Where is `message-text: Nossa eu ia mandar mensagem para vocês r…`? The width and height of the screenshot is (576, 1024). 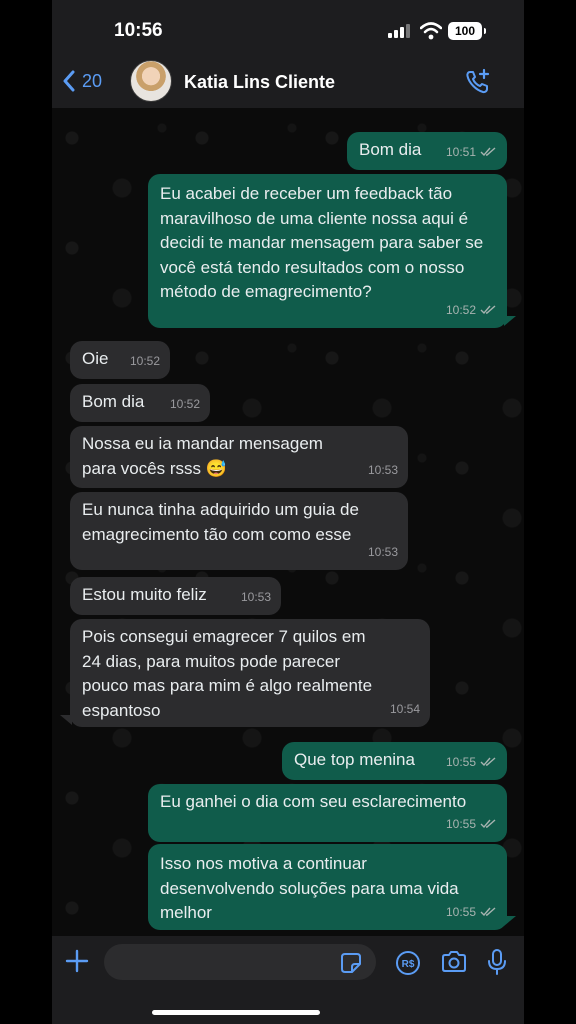
message-text: Nossa eu ia mandar mensagem para vocês r… is located at coordinates (205, 456).